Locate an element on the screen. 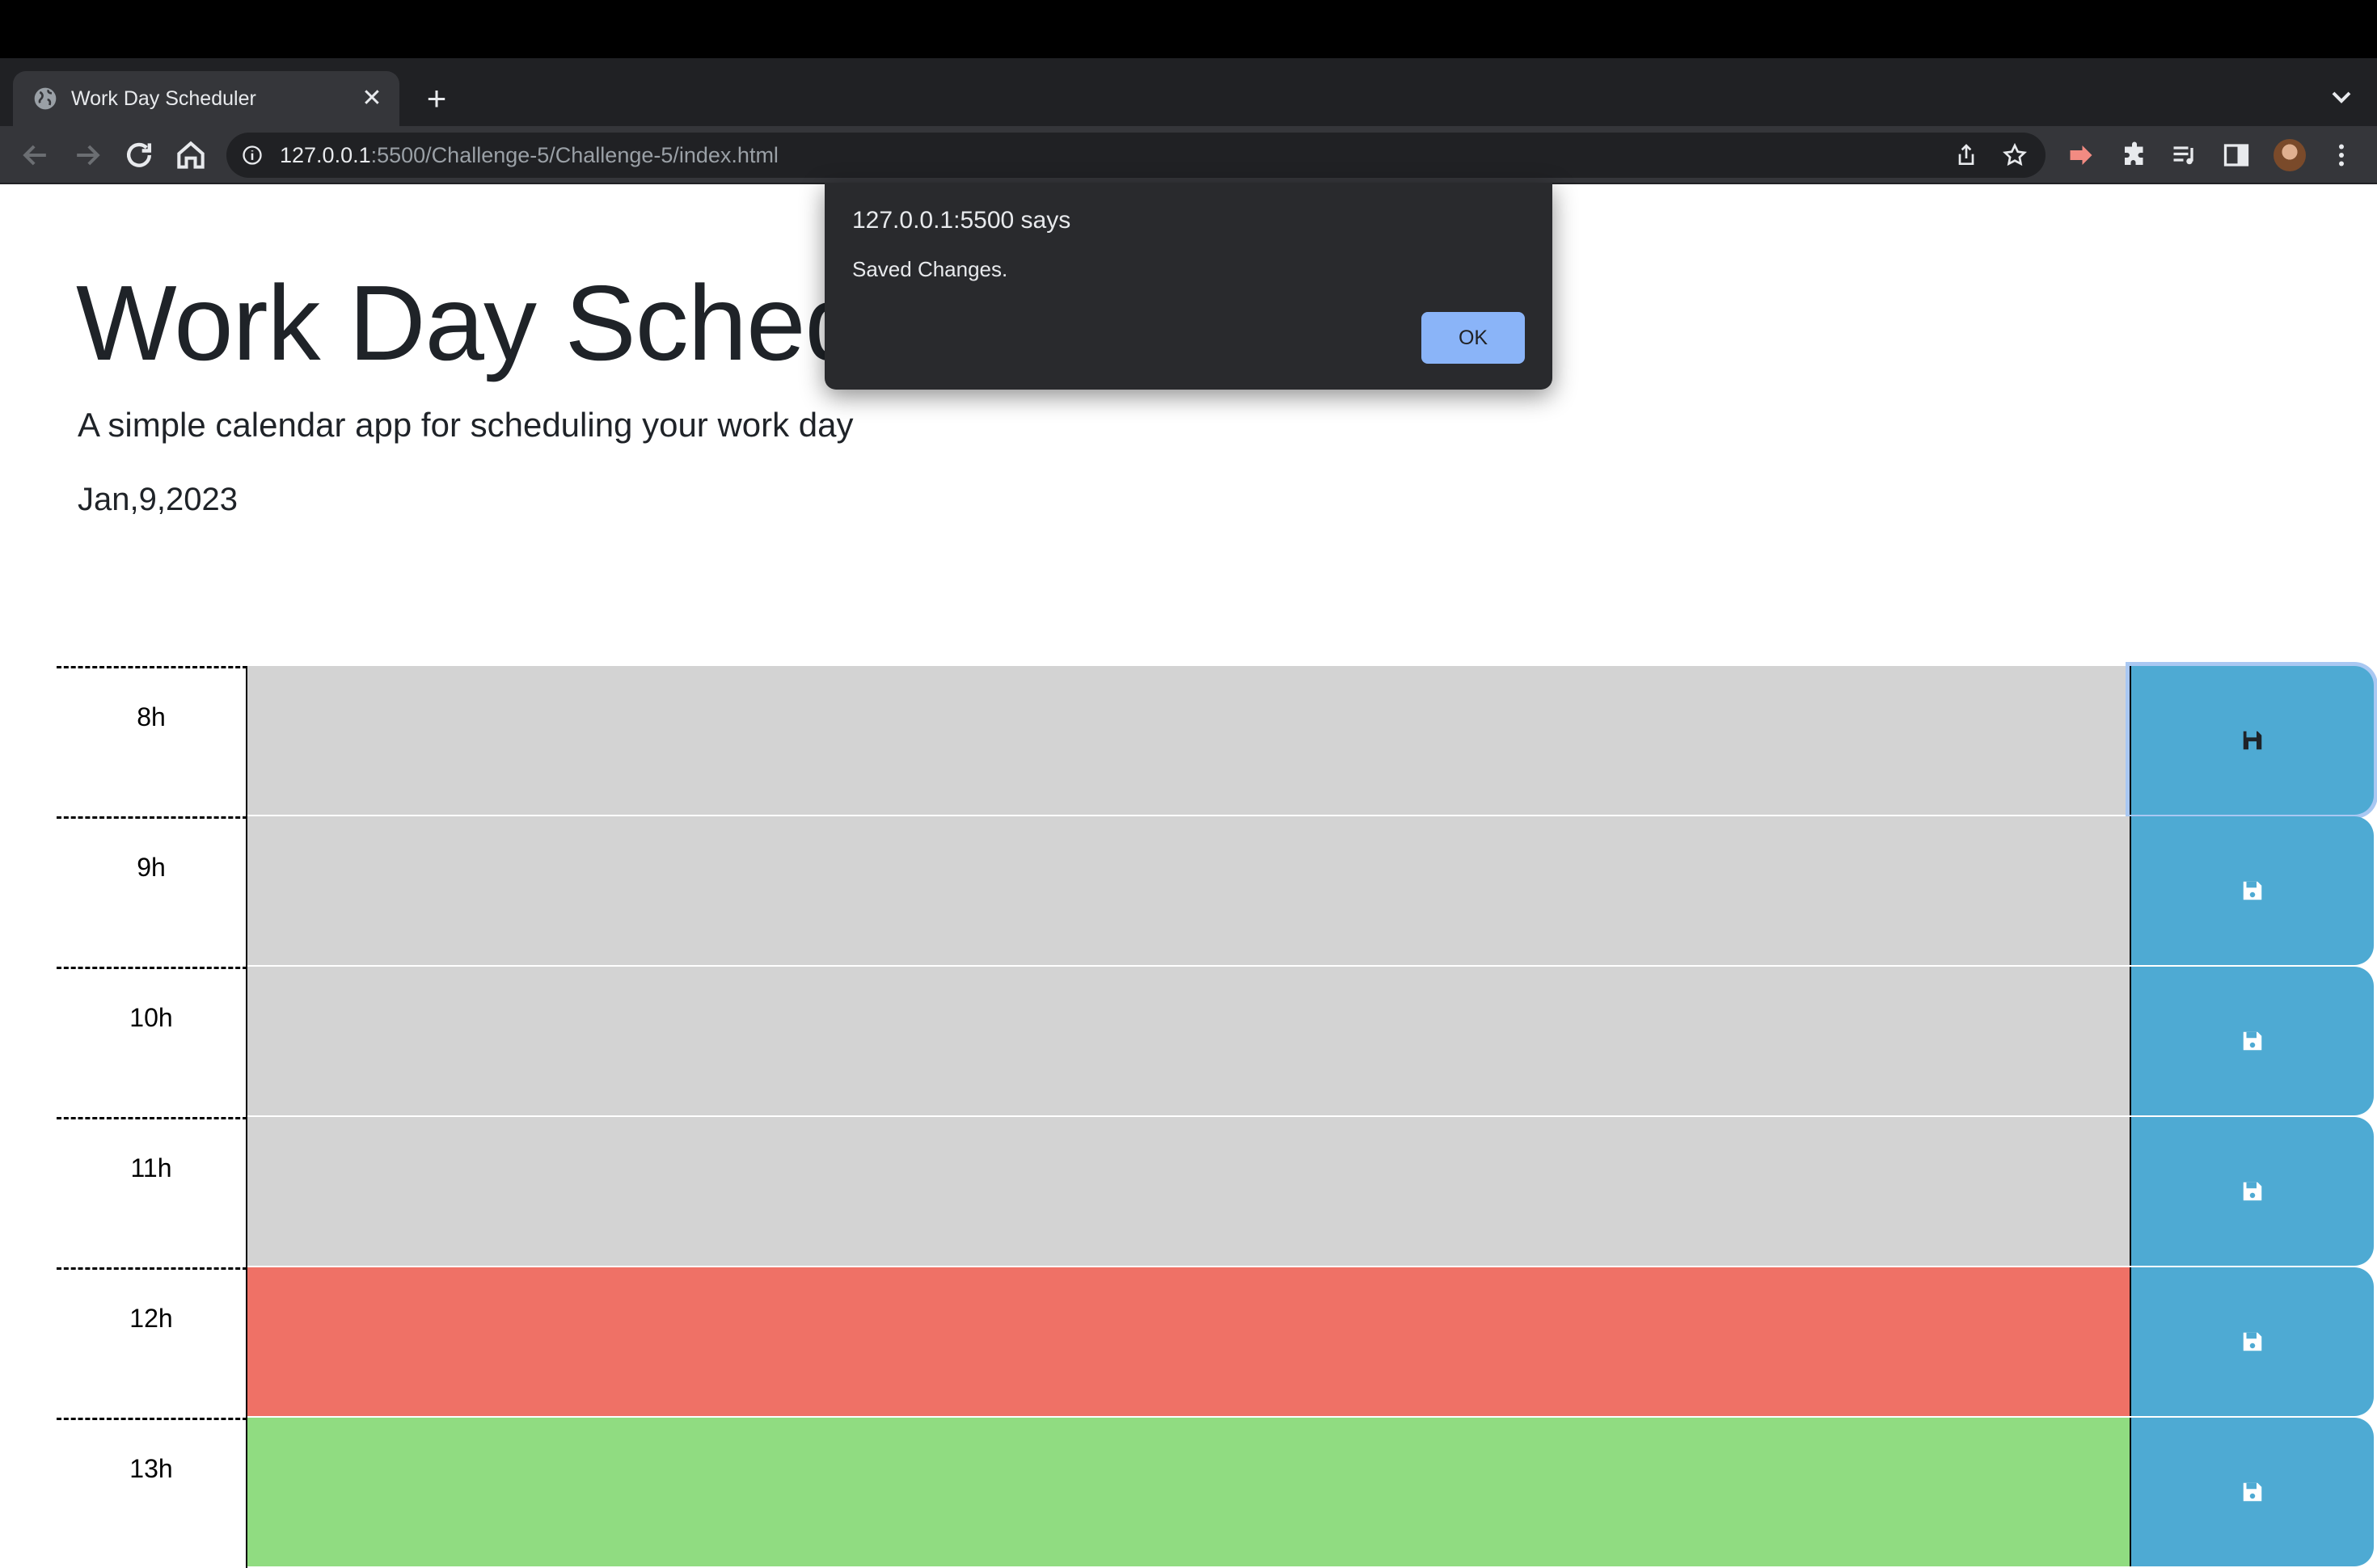 The image size is (2377, 1568). reload-icon is located at coordinates (139, 155).